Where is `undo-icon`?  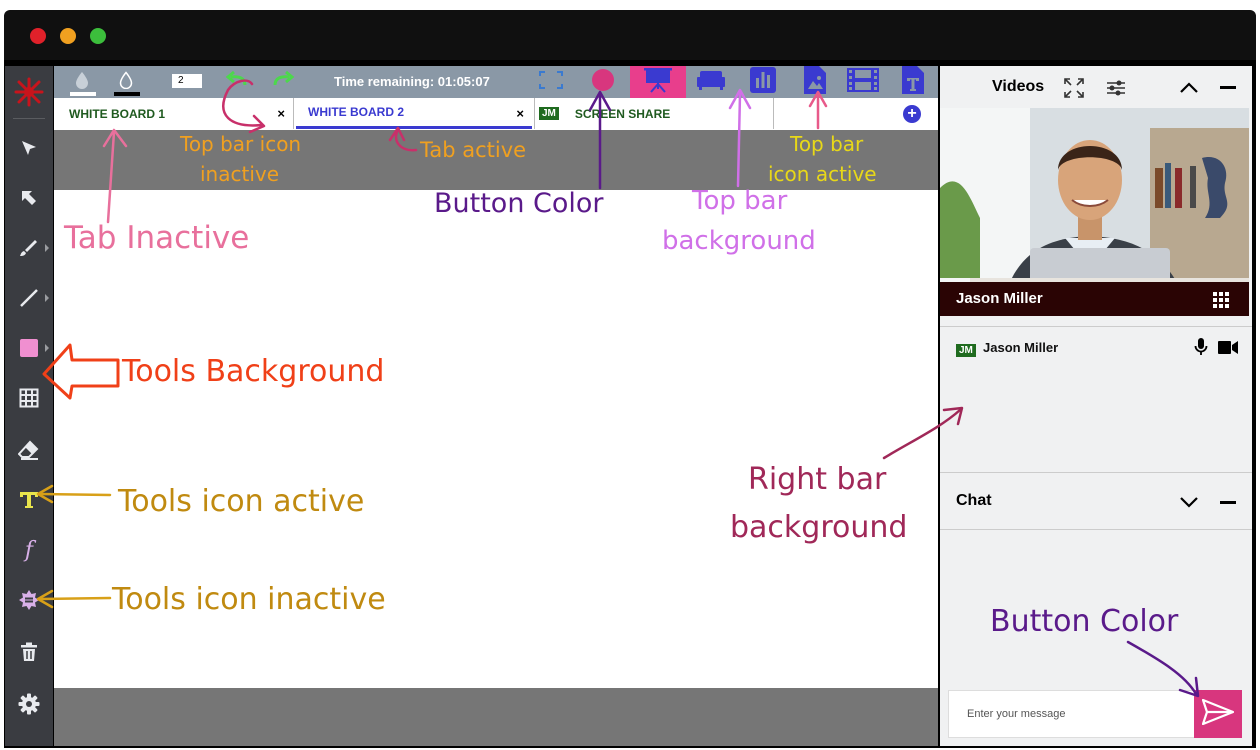 undo-icon is located at coordinates (237, 82).